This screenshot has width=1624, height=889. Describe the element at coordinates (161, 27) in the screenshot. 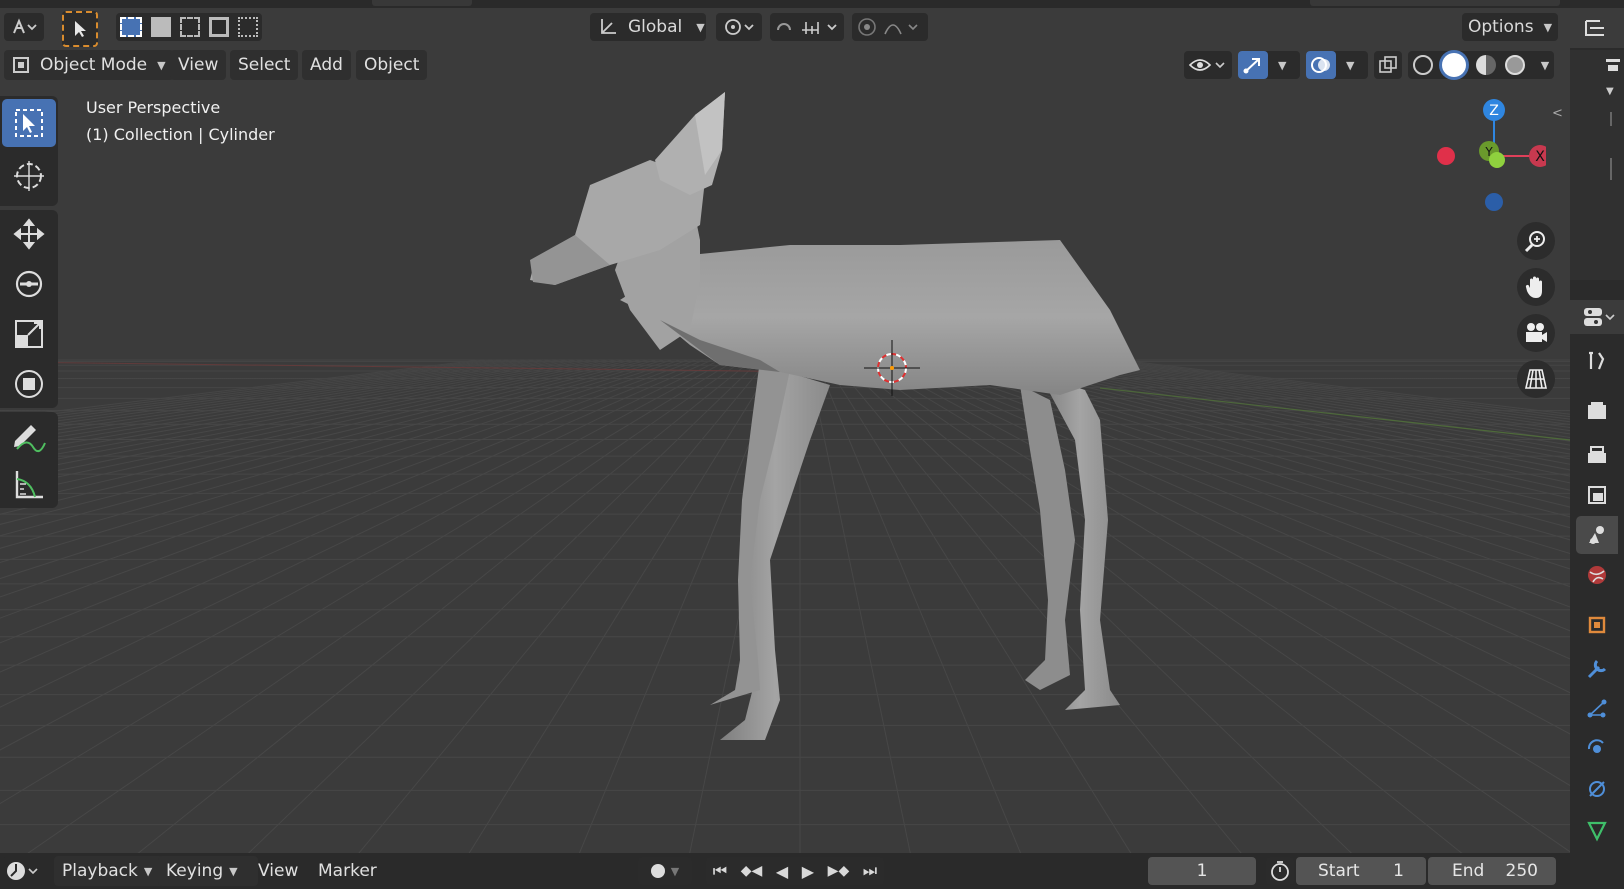

I see `select-extend-icon` at that location.